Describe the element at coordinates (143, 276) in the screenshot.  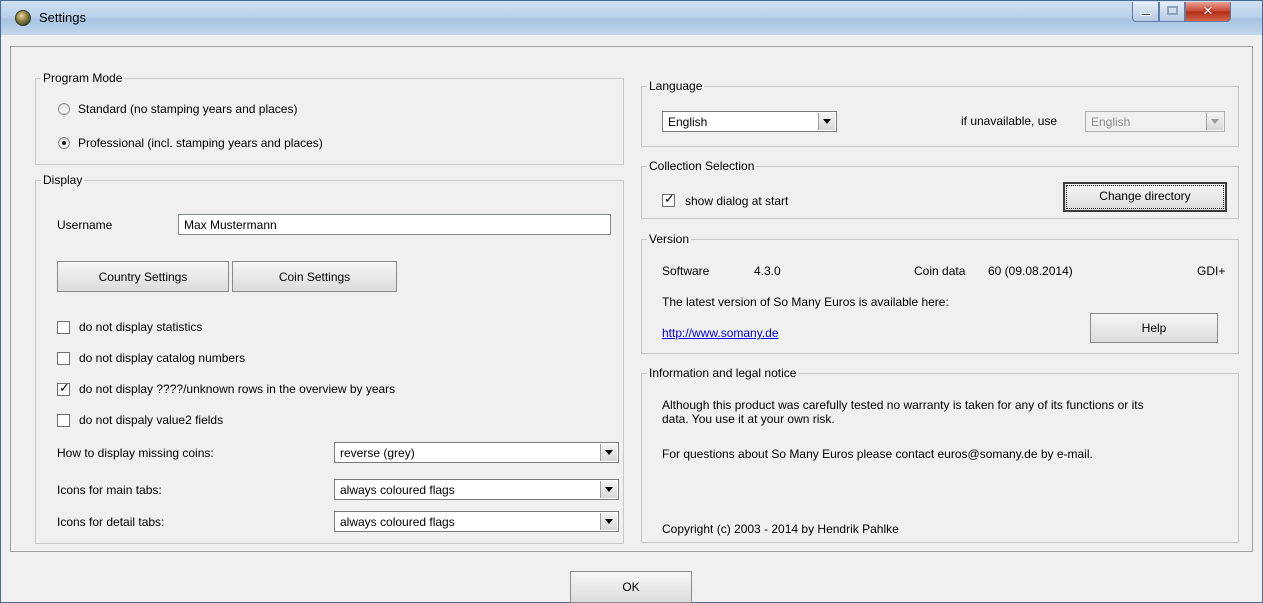
I see `country-settings-button: Country Settings` at that location.